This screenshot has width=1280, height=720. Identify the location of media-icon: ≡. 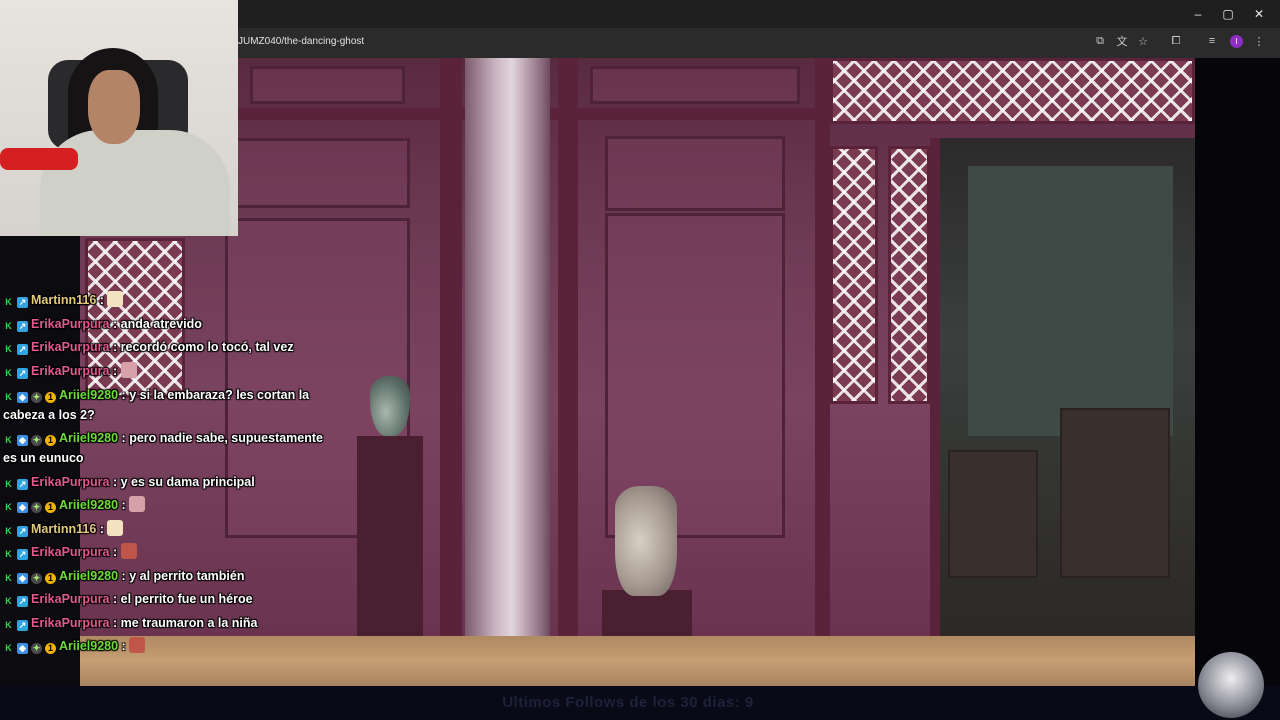
(1212, 41).